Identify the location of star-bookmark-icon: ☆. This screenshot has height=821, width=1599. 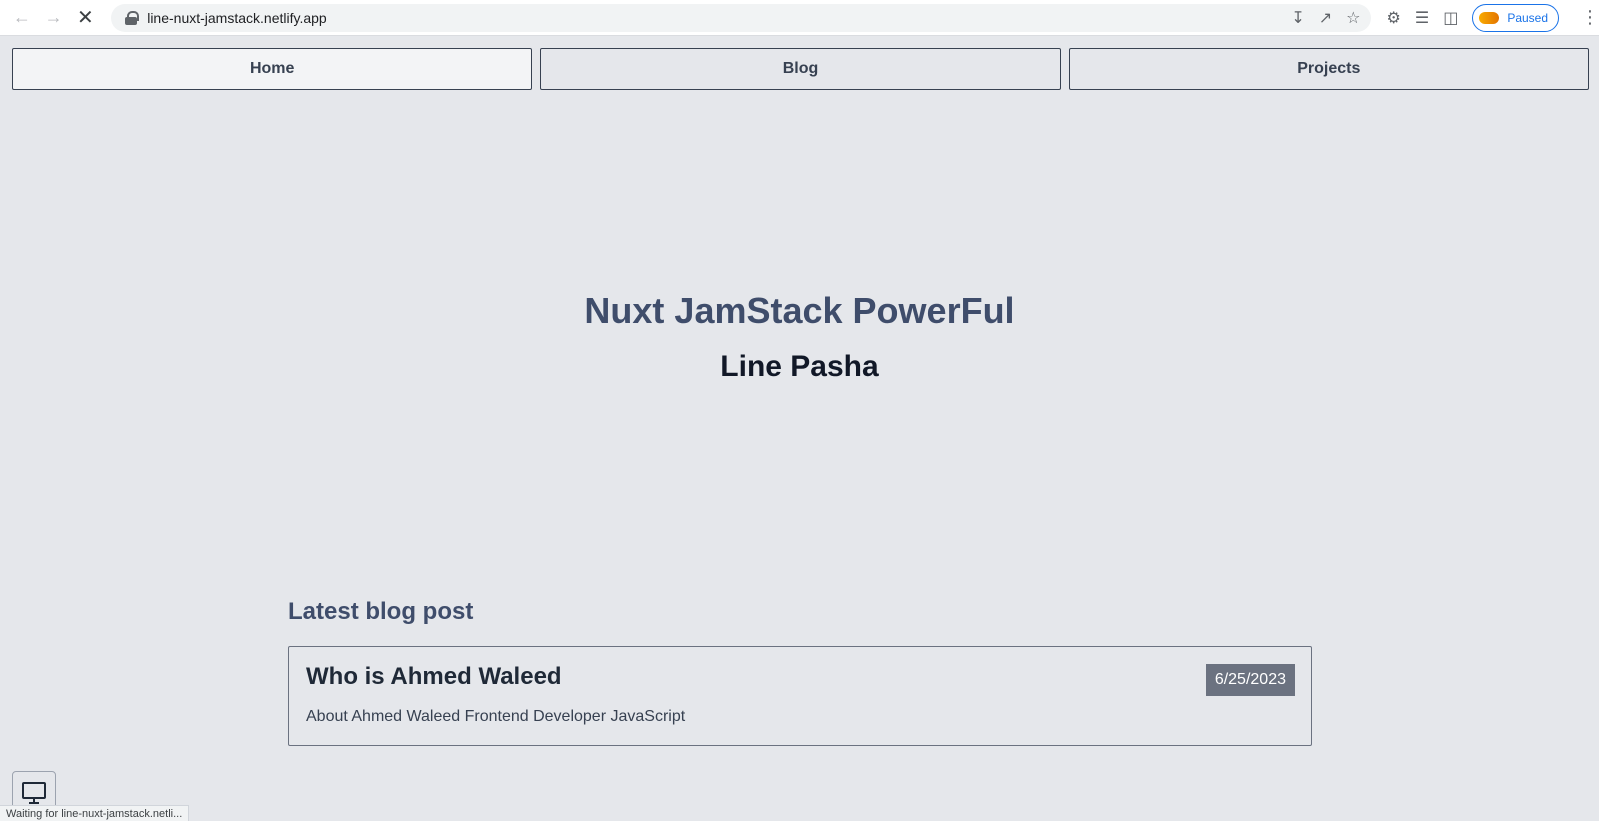
(1353, 18).